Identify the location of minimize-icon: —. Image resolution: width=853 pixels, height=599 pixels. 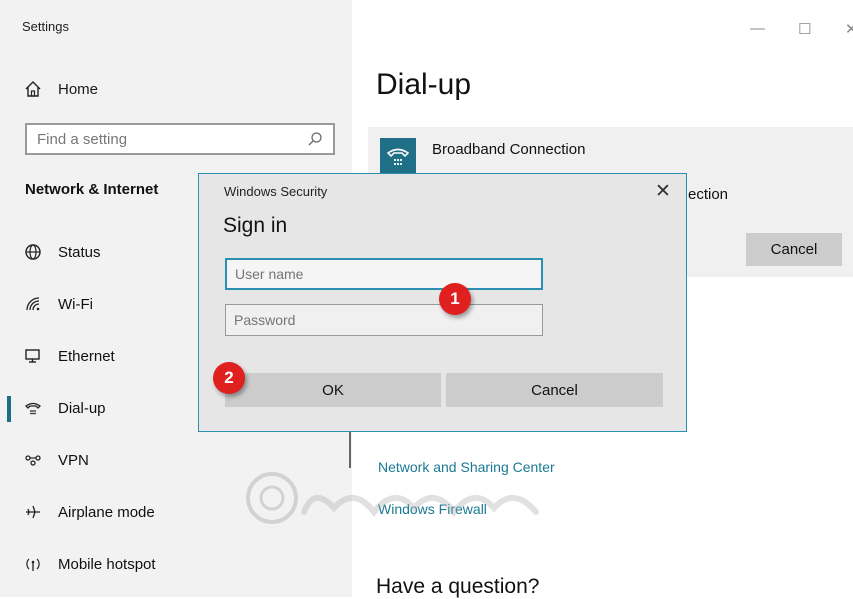
(757, 28).